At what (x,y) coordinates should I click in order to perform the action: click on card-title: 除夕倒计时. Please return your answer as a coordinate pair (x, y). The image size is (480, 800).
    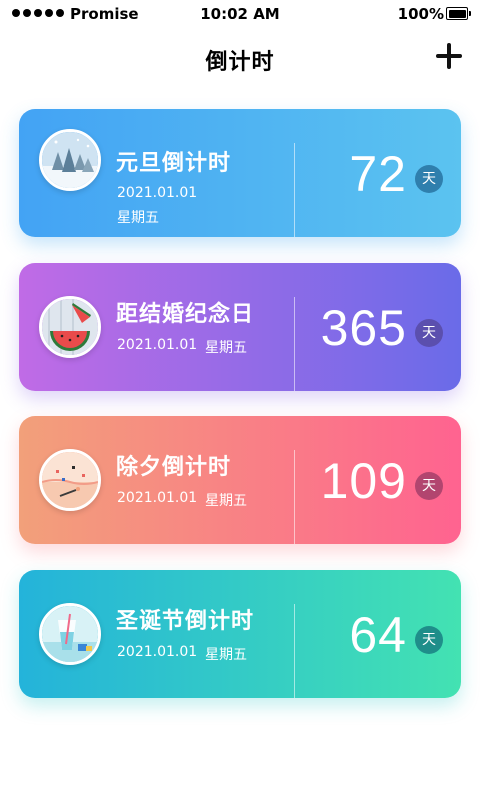
    Looking at the image, I should click on (174, 467).